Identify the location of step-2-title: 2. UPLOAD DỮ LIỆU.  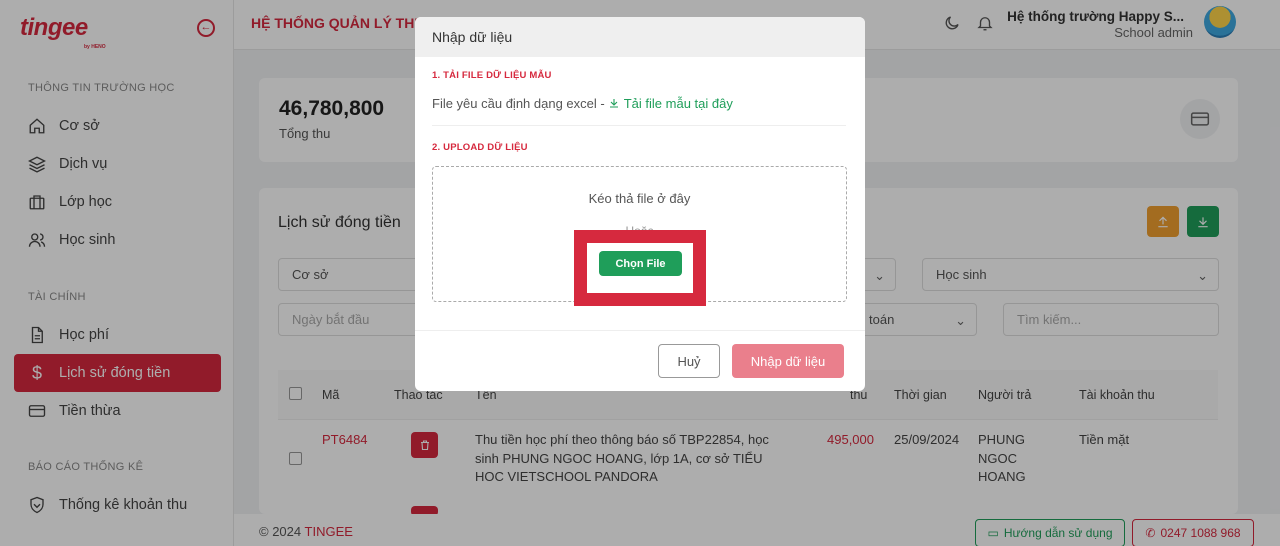
(480, 147).